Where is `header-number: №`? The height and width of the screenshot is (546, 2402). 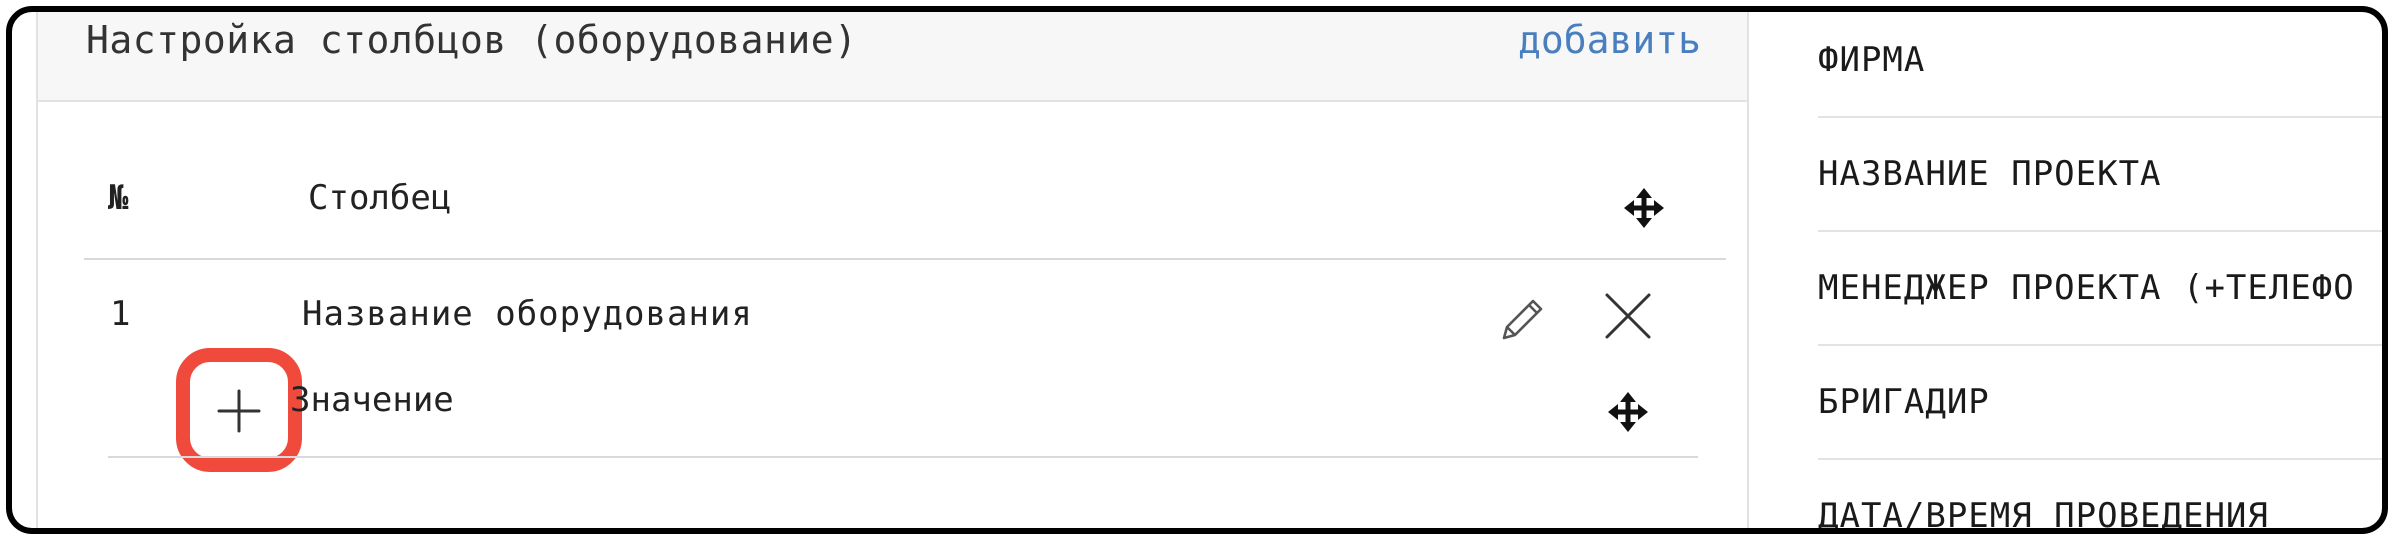 header-number: № is located at coordinates (118, 198).